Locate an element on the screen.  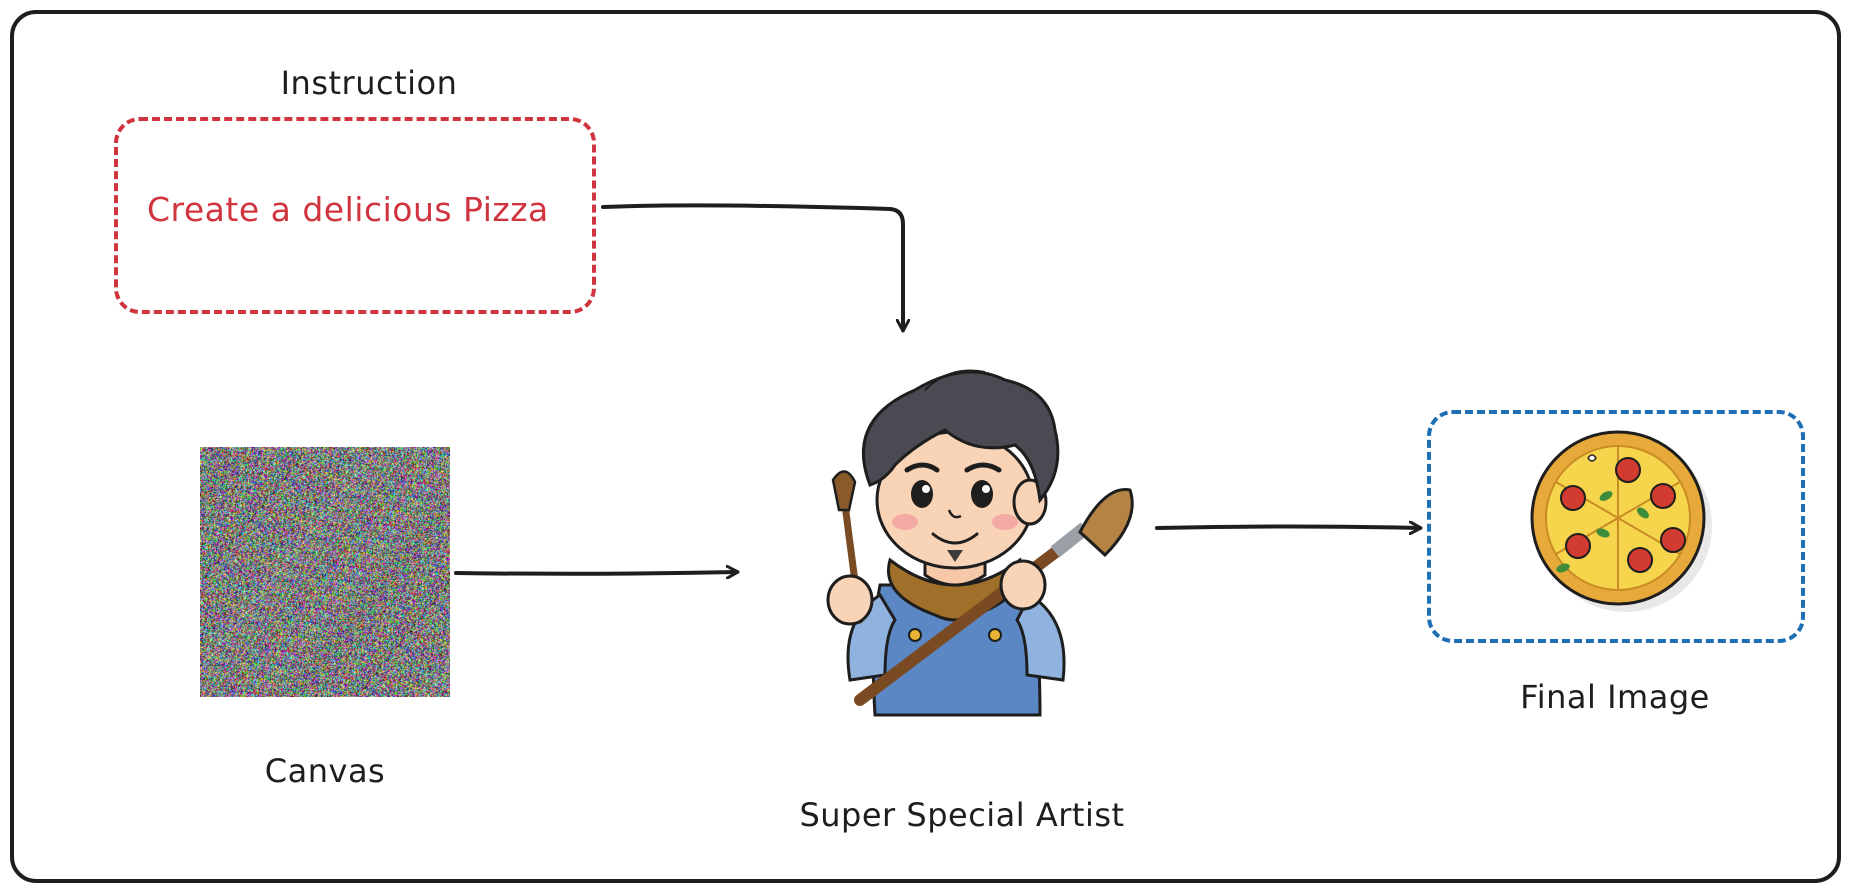
canvas-to-artist-arrow is located at coordinates (595, 573).